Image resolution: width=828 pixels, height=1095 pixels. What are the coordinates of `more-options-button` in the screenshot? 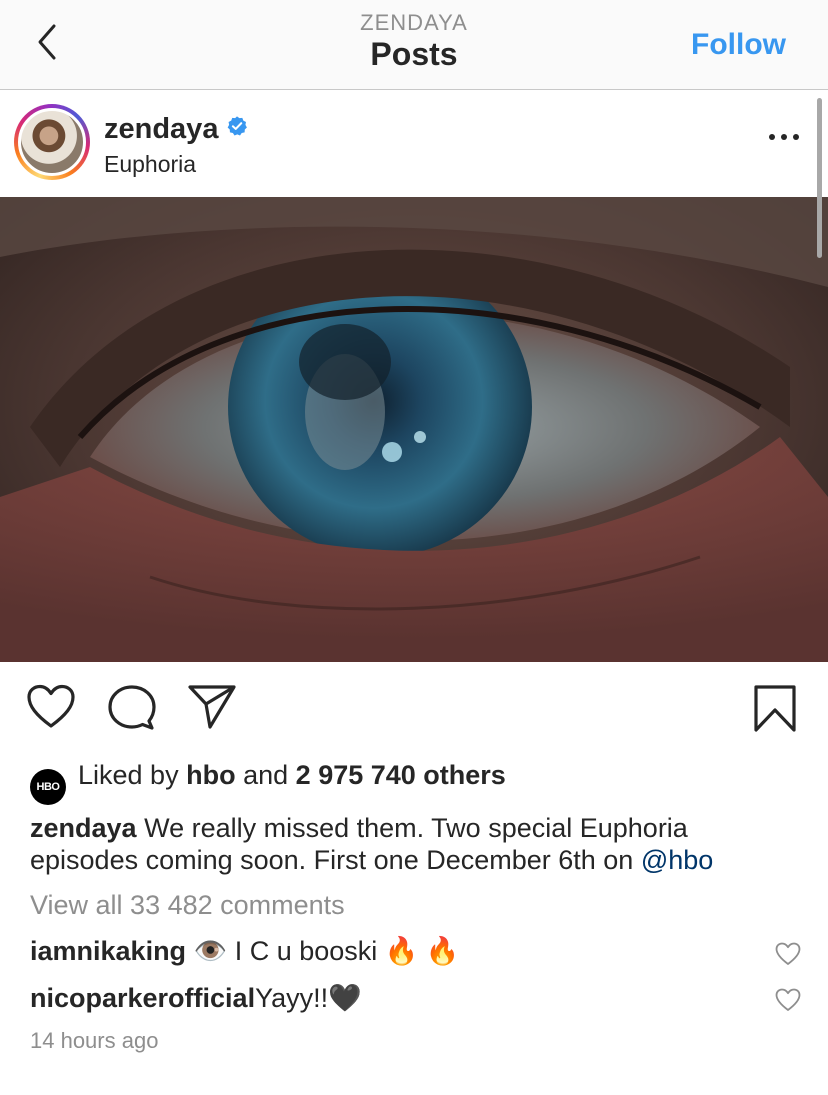 It's located at (784, 137).